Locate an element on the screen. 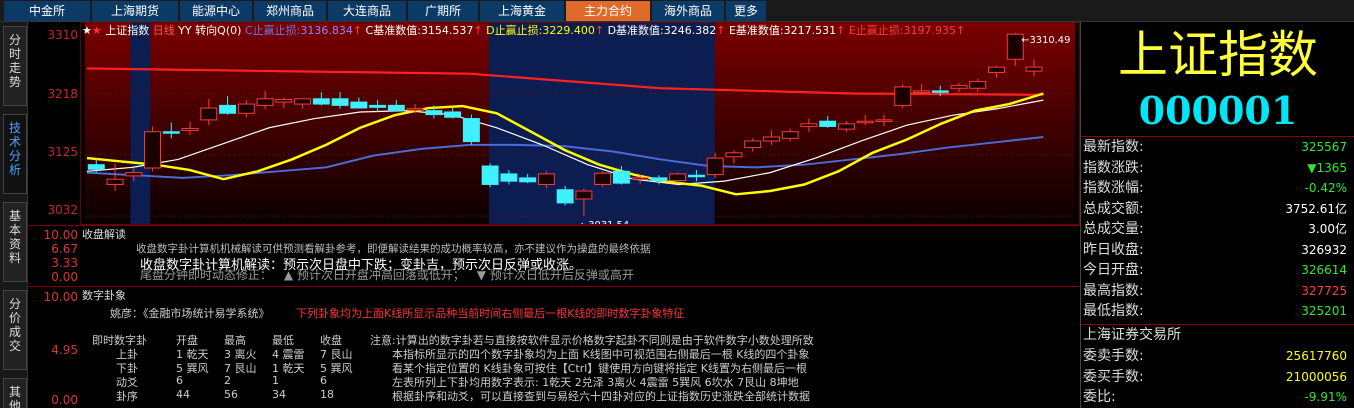 The height and width of the screenshot is (408, 1354). interp-dynamic-label: 尾盘分钟即时动态修正： is located at coordinates (206, 275).